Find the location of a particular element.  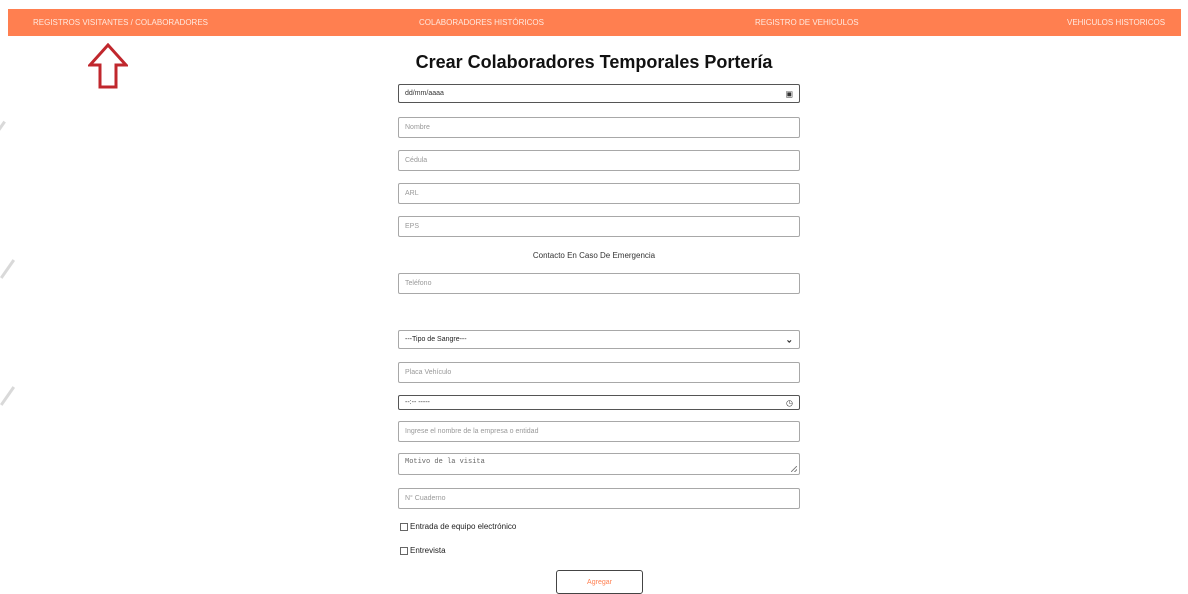

interview-row: Entrevista is located at coordinates (423, 550).